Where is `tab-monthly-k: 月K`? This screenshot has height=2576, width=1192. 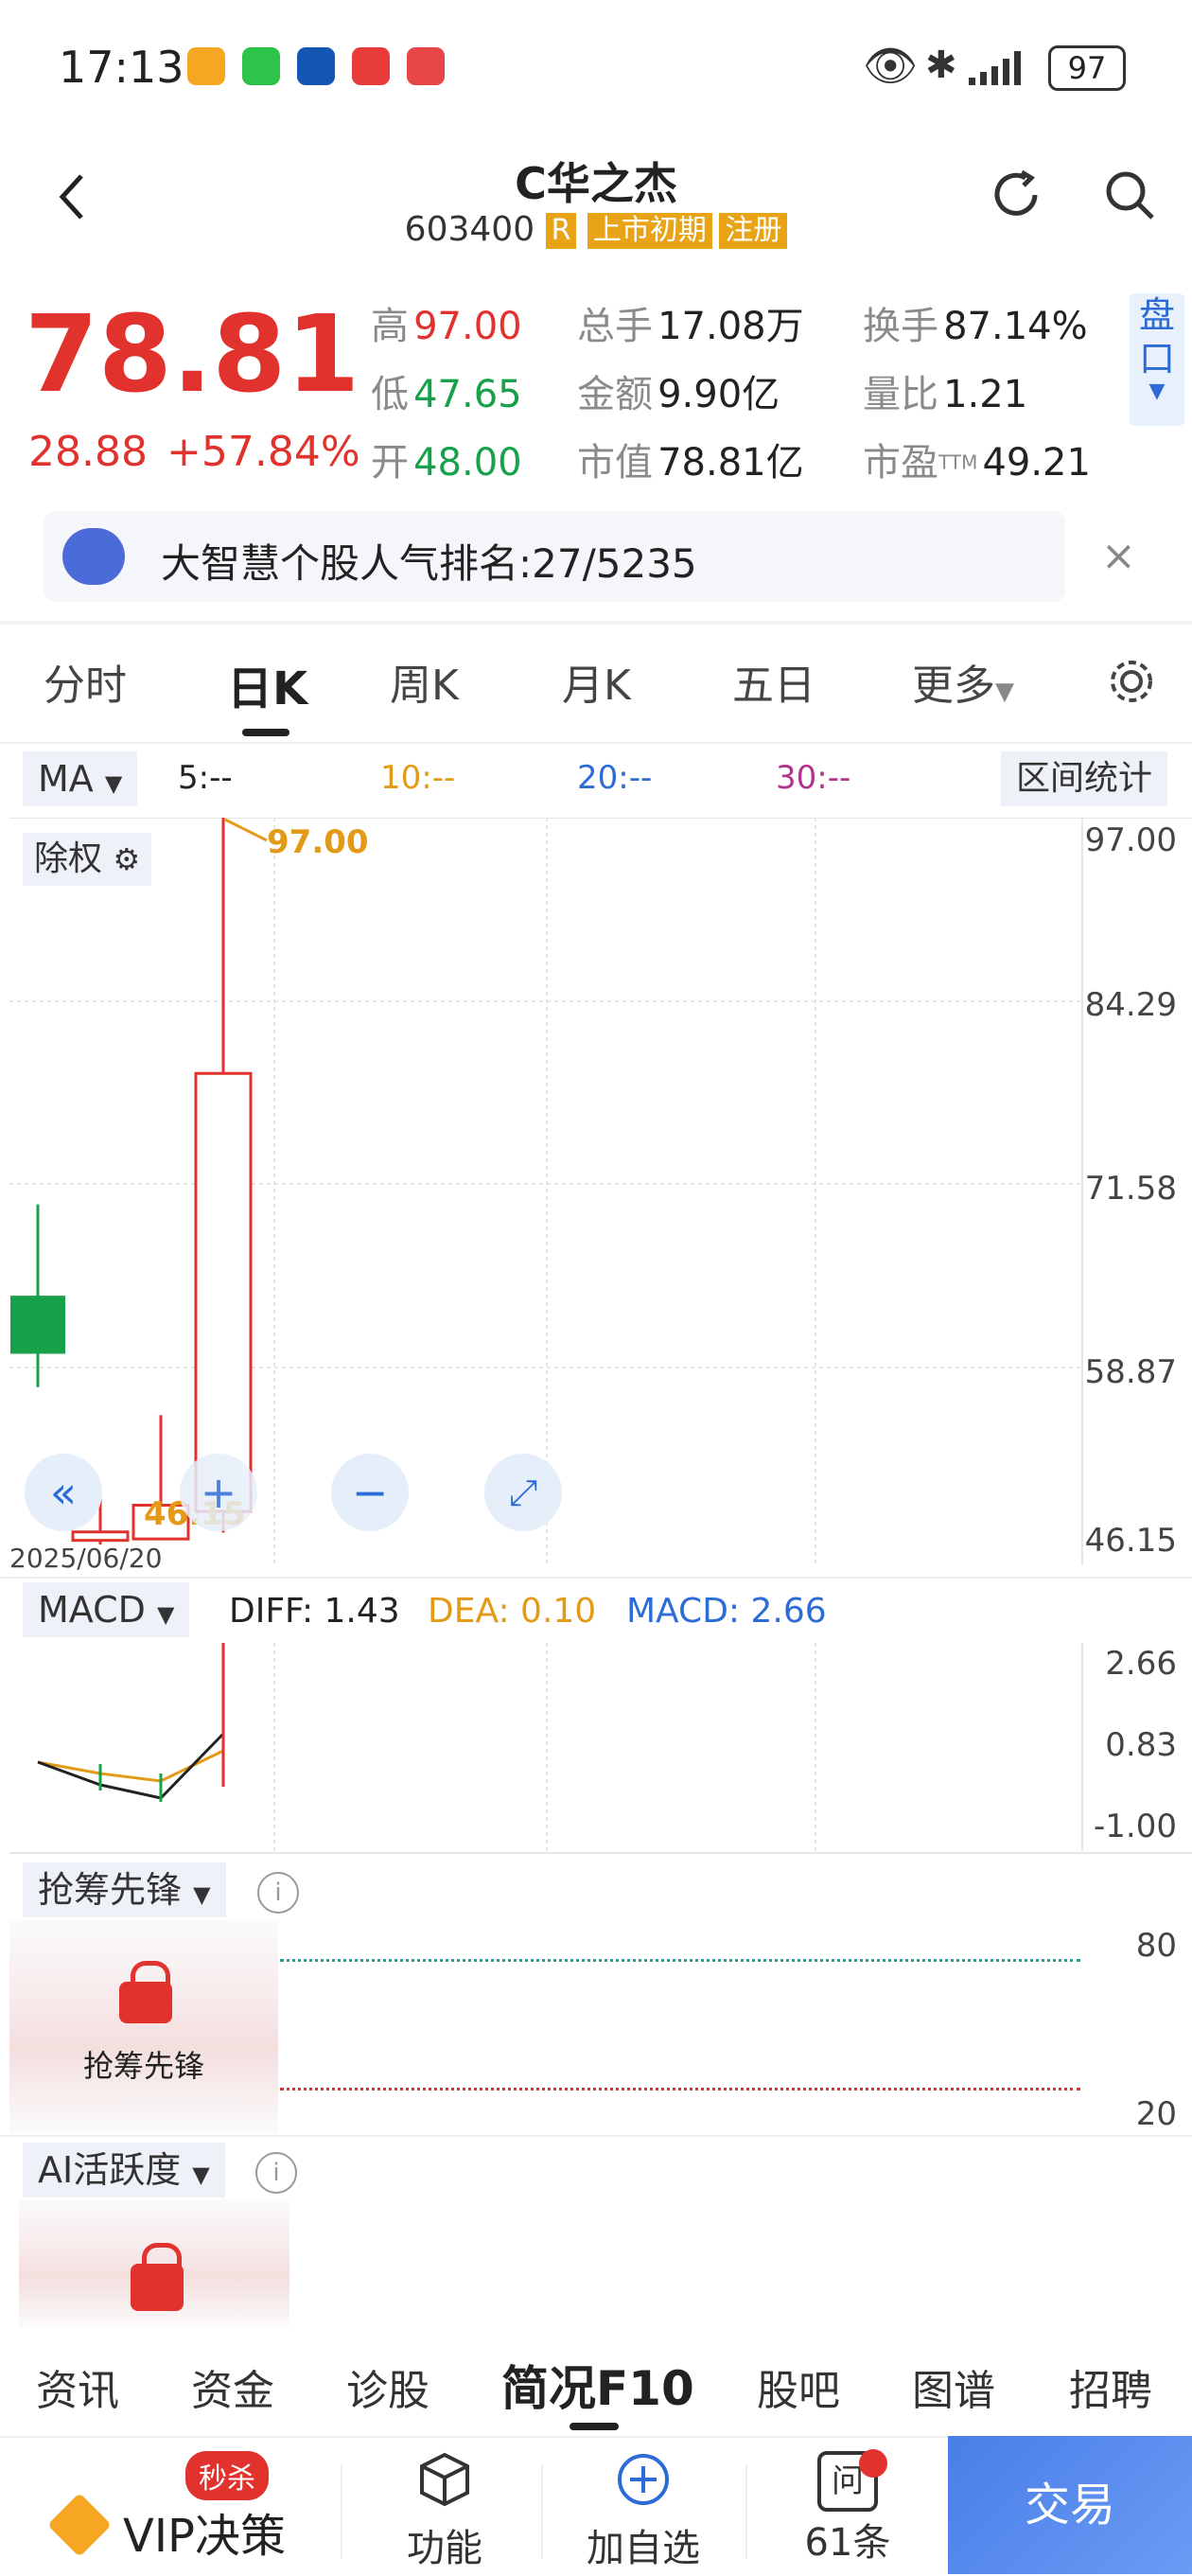
tab-monthly-k: 月K is located at coordinates (596, 681).